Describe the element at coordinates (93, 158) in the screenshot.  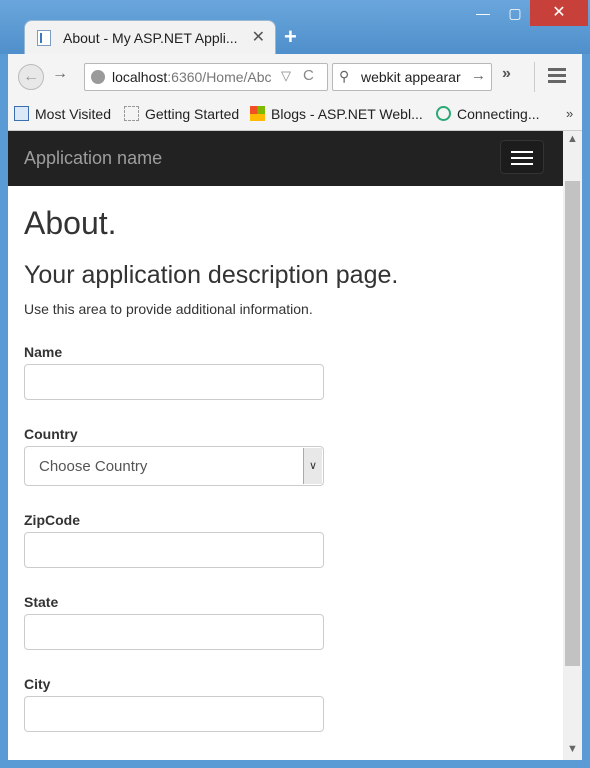
I see `brand-link: Application name` at that location.